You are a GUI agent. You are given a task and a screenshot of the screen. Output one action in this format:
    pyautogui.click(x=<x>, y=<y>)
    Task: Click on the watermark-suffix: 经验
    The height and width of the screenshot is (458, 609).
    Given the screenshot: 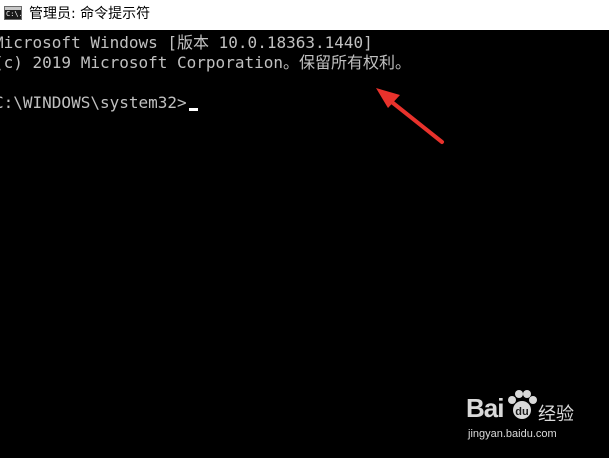 What is the action you would take?
    pyautogui.click(x=556, y=414)
    